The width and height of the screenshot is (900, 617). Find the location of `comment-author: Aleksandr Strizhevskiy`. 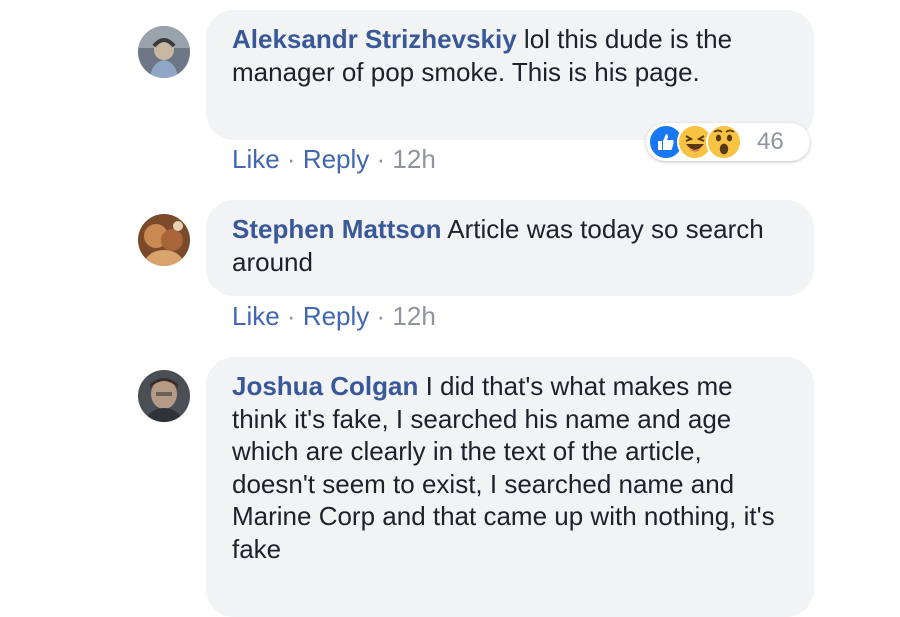

comment-author: Aleksandr Strizhevskiy is located at coordinates (374, 39).